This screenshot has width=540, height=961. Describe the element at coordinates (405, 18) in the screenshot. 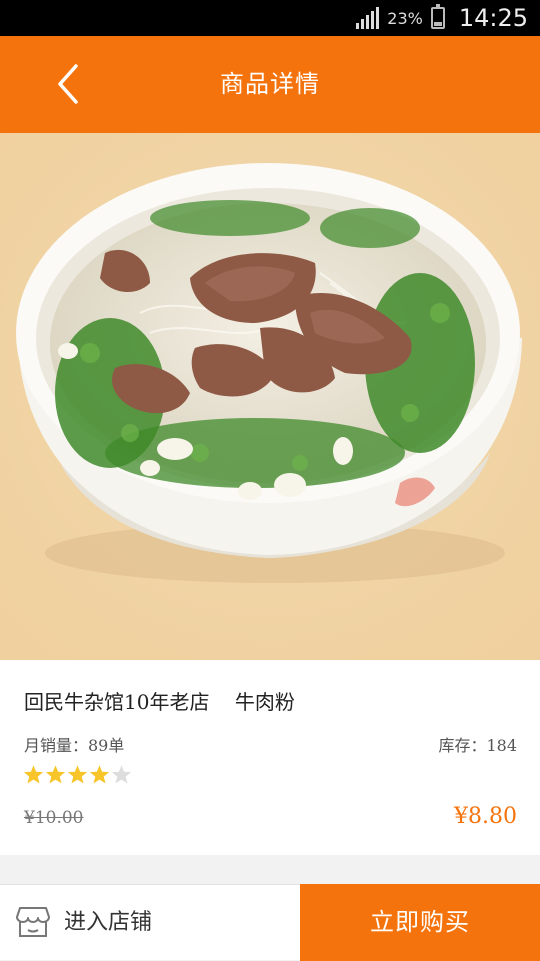

I see `battery-percent: 23%` at that location.